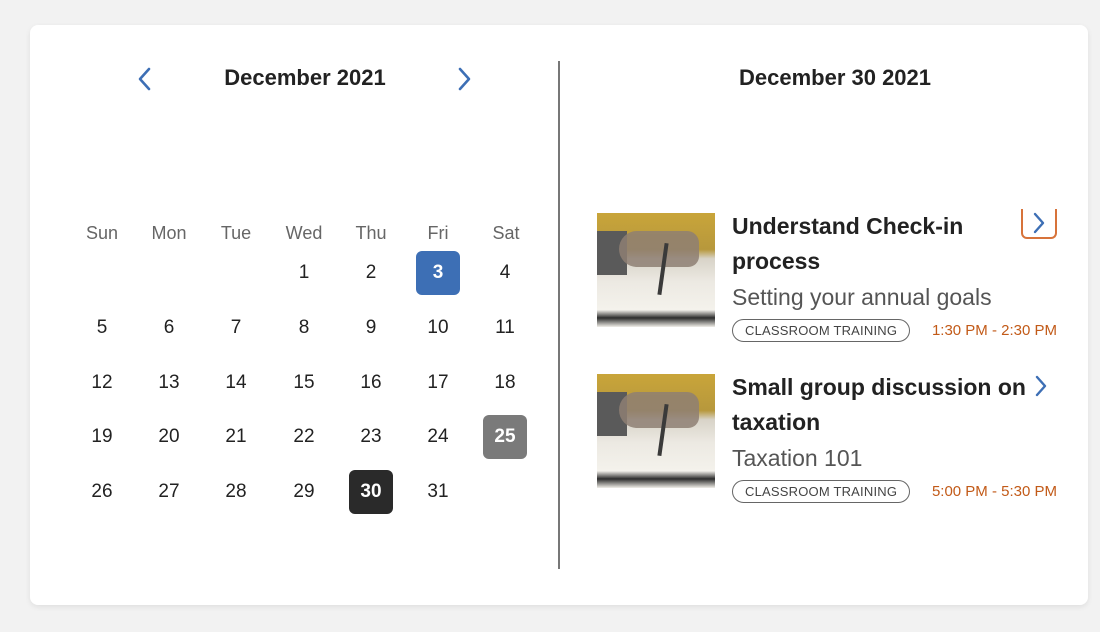  I want to click on event-title: Small group discussion on taxation, so click(882, 405).